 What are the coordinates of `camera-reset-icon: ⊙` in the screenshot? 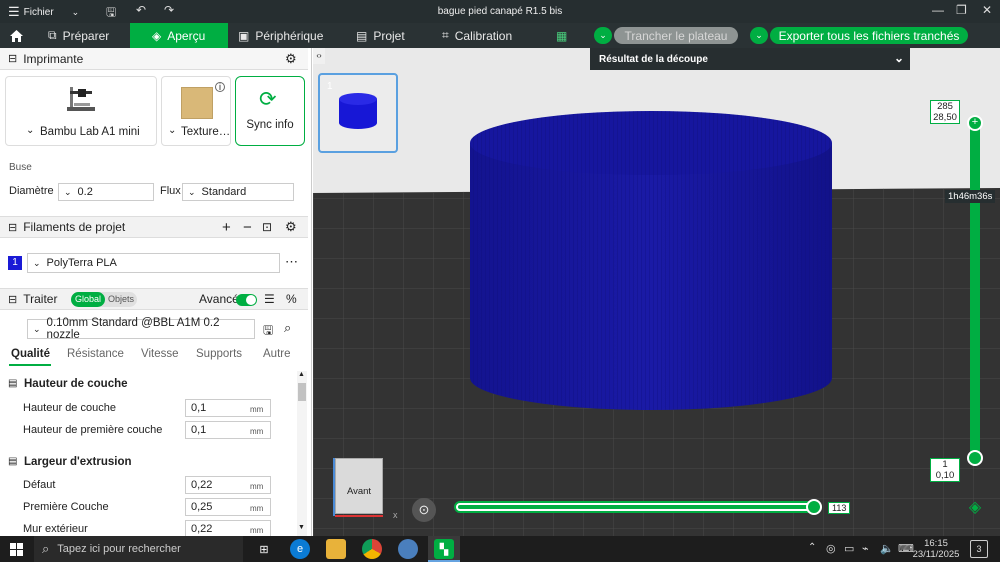 It's located at (424, 509).